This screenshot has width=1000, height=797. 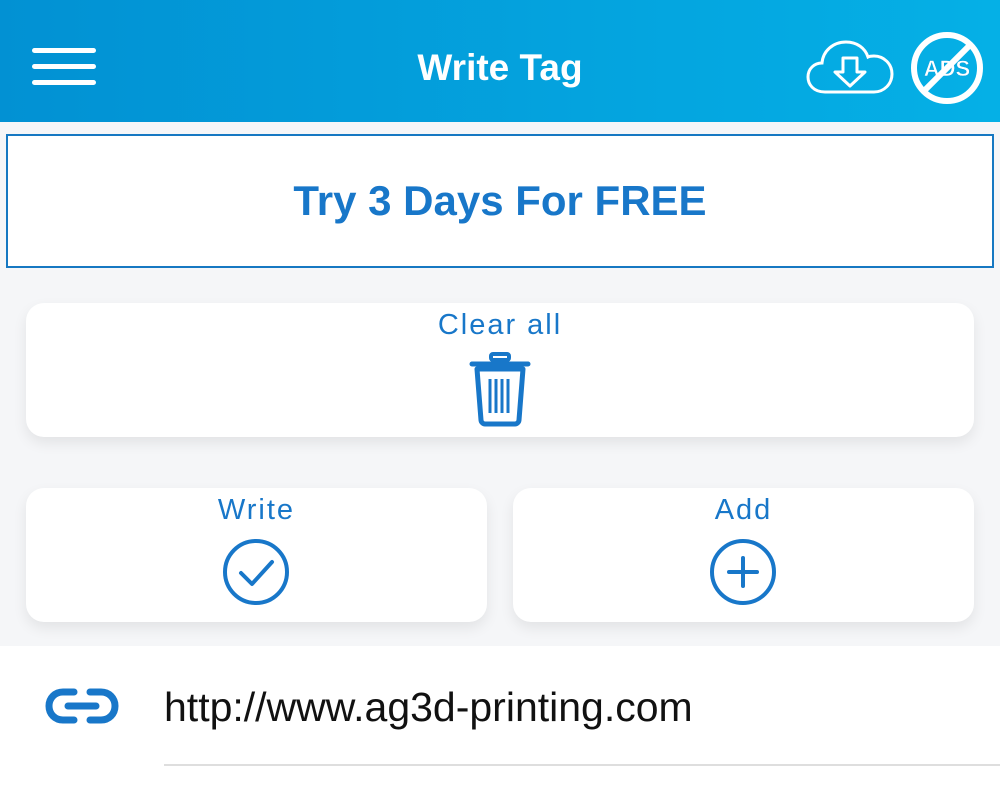 What do you see at coordinates (500, 325) in the screenshot?
I see `clear-all-label: Clear all` at bounding box center [500, 325].